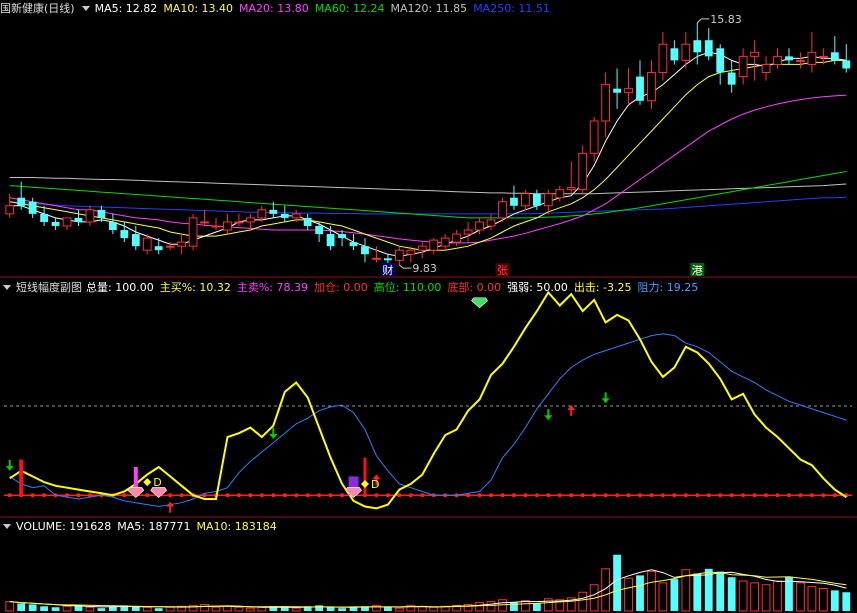 The image size is (857, 613). What do you see at coordinates (49, 287) in the screenshot?
I see `indicator-title: 短线幅度副图` at bounding box center [49, 287].